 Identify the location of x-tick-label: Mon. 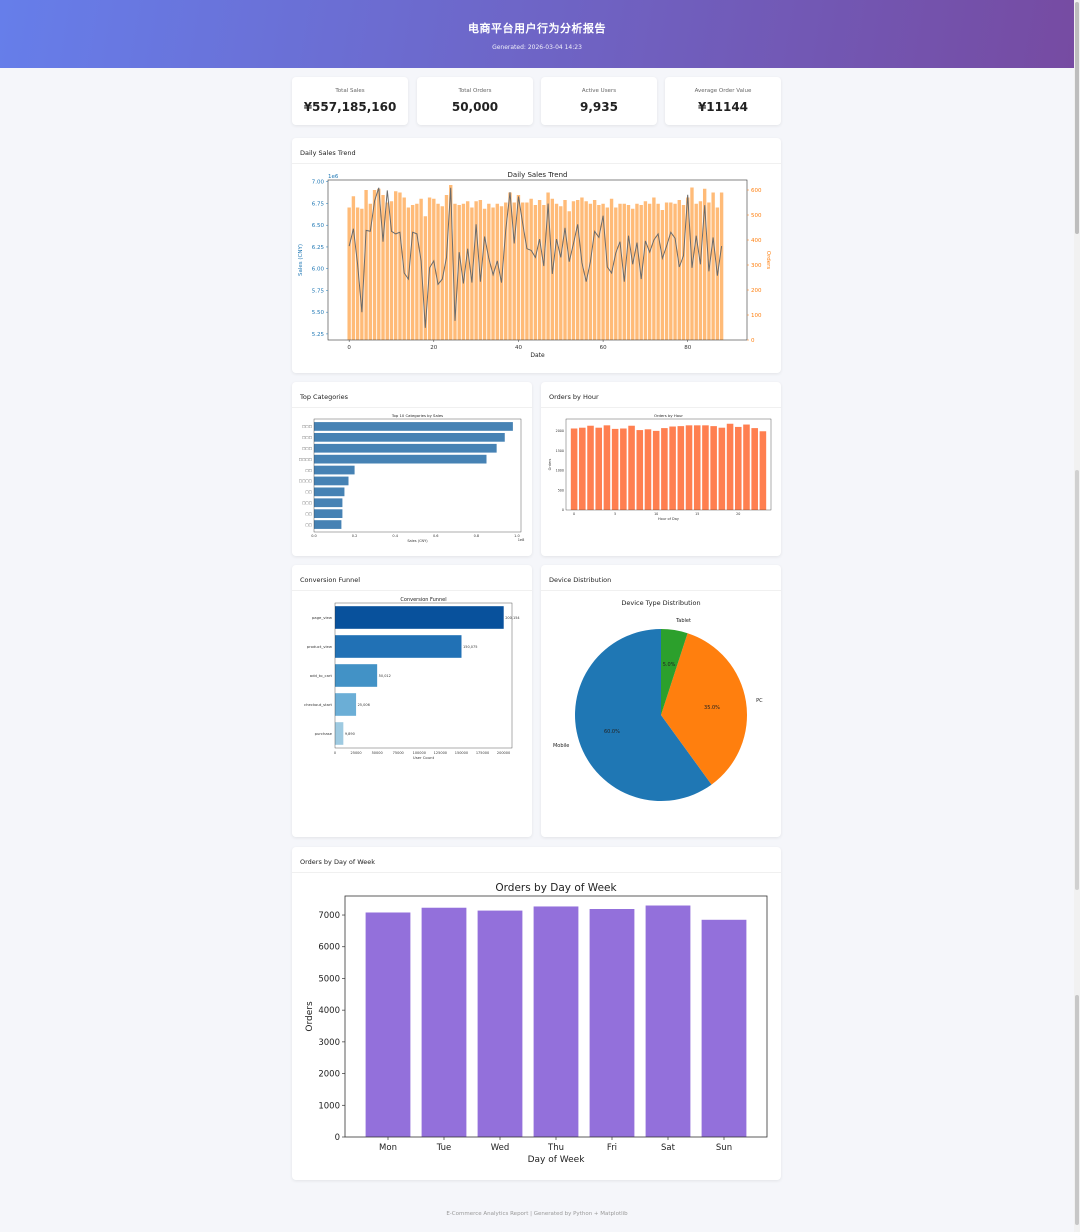
(388, 1148).